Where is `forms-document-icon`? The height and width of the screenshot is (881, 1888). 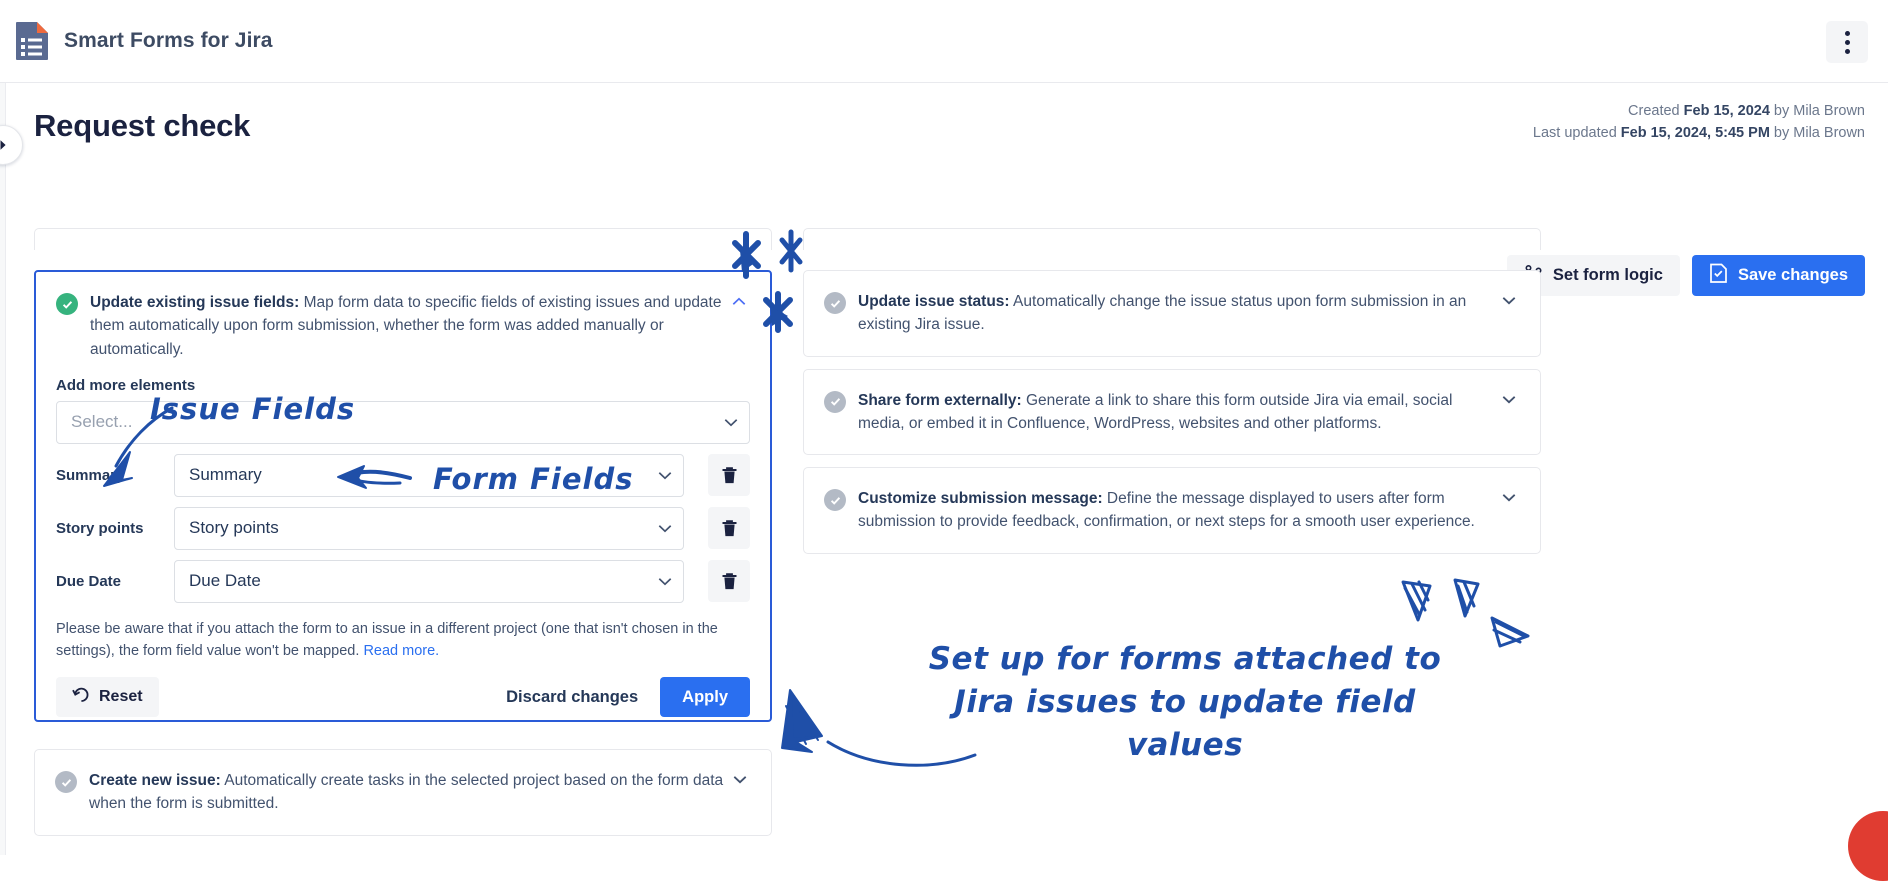 forms-document-icon is located at coordinates (32, 41).